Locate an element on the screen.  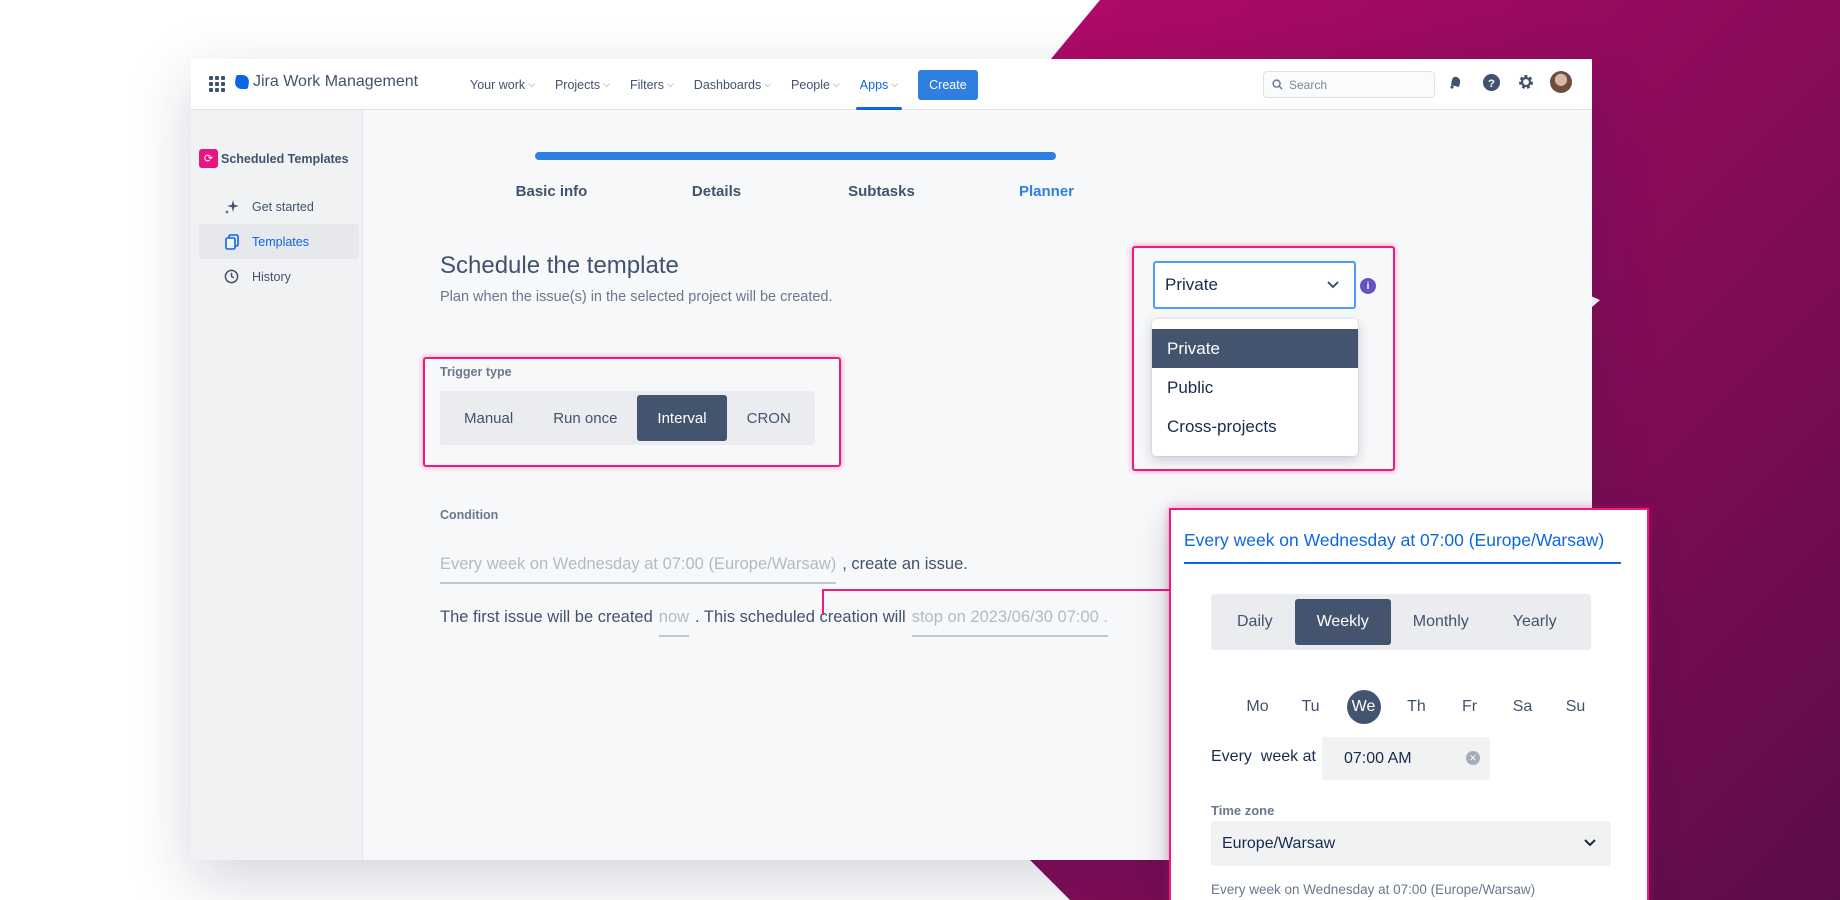
frequency-monthly-button: Monthly is located at coordinates (1441, 622).